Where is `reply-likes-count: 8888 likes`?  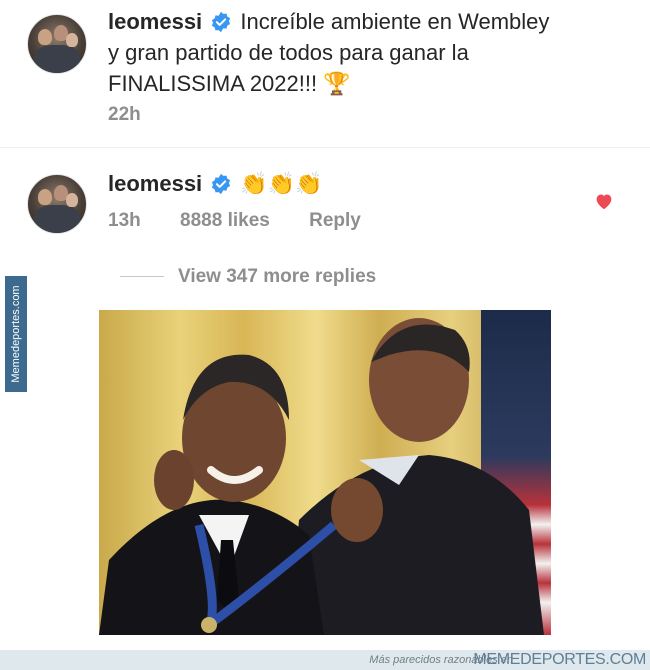 reply-likes-count: 8888 likes is located at coordinates (225, 220).